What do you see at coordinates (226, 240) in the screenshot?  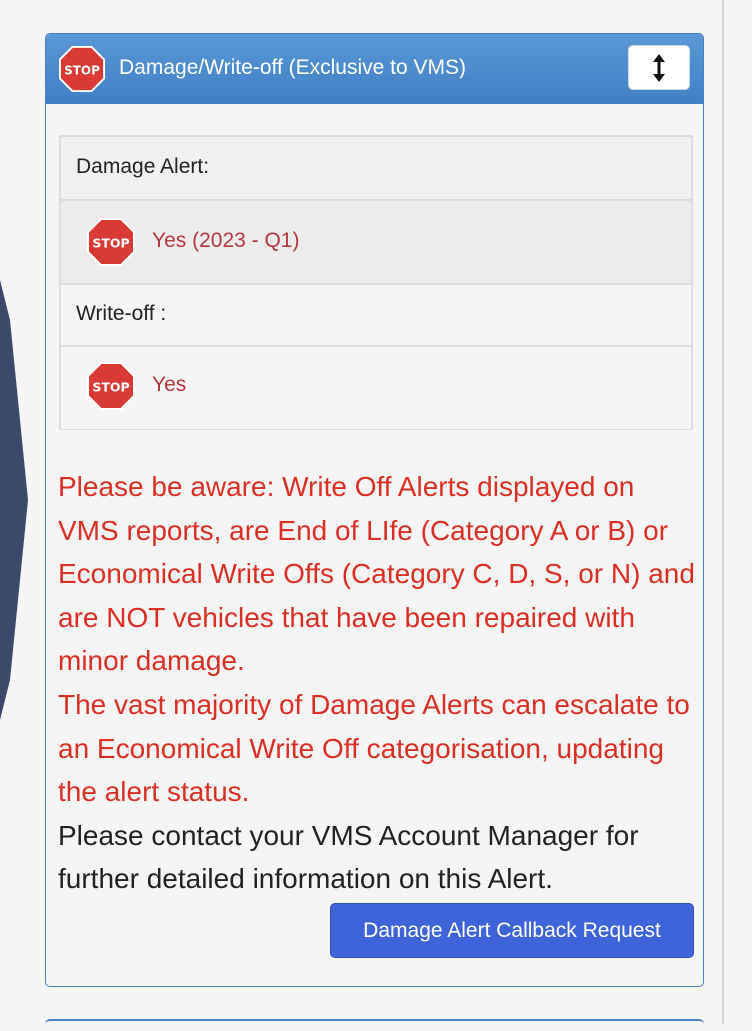 I see `damage-alert-value: Yes (2023 - Q1)` at bounding box center [226, 240].